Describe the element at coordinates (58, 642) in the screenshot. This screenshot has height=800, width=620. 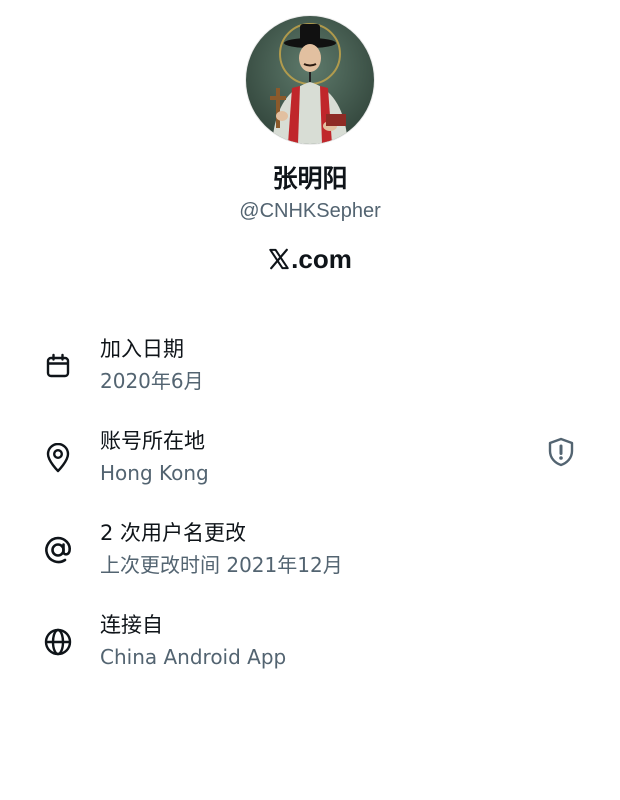
I see `globe-icon` at that location.